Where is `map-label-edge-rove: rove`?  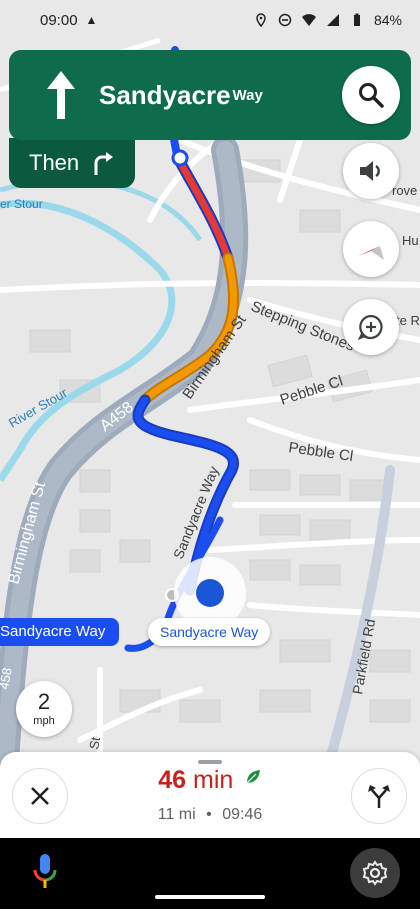 map-label-edge-rove: rove is located at coordinates (404, 190).